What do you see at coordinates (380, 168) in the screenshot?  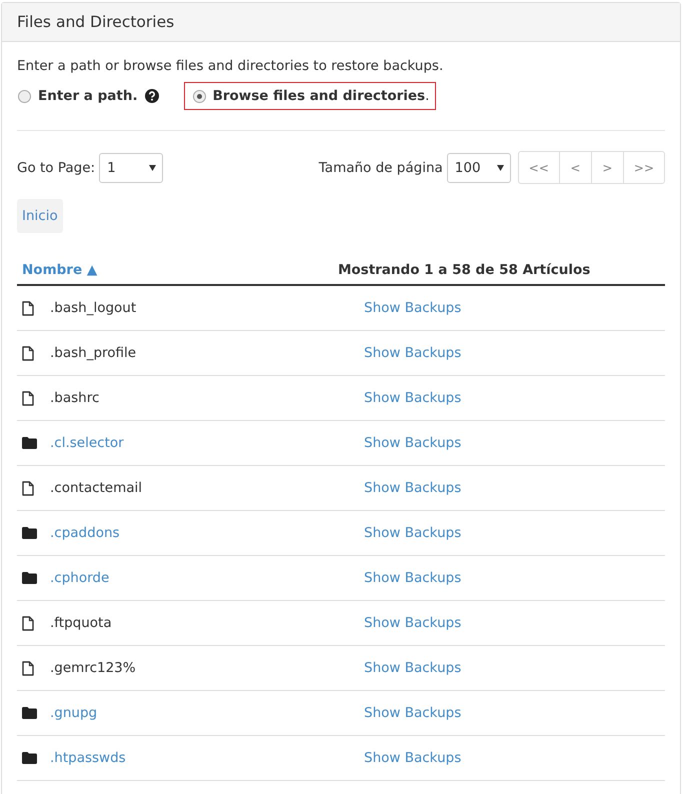 I see `page-size-label: Tamaño de página` at bounding box center [380, 168].